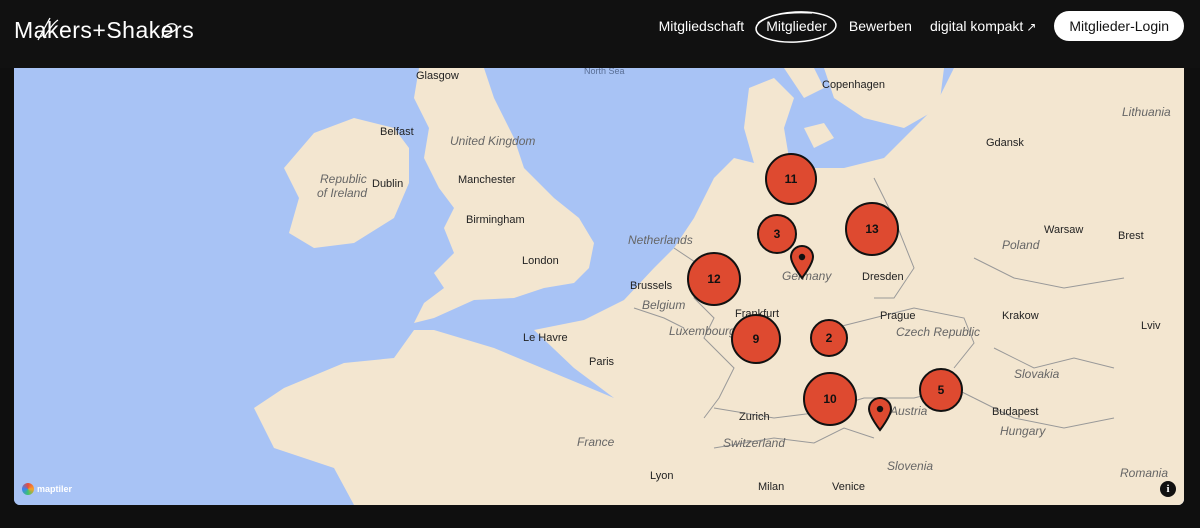 The width and height of the screenshot is (1200, 528). I want to click on map-info-button: i, so click(1168, 489).